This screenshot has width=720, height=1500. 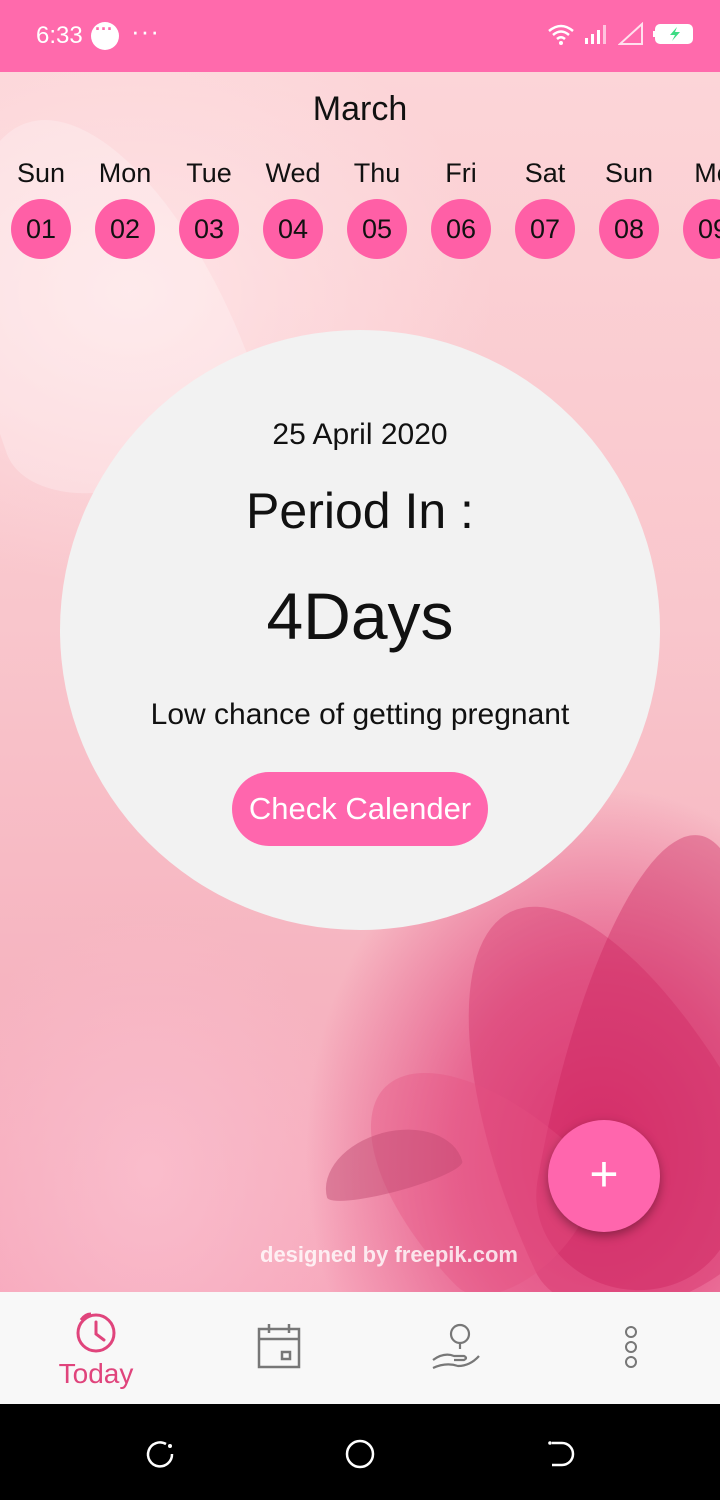 I want to click on day-item: Sun 01, so click(x=41, y=208).